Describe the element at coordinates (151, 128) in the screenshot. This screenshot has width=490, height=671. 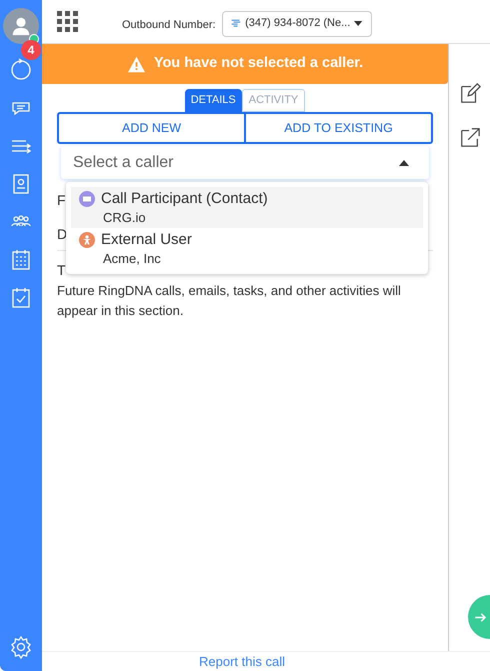
I see `action-button: ADD NEW` at that location.